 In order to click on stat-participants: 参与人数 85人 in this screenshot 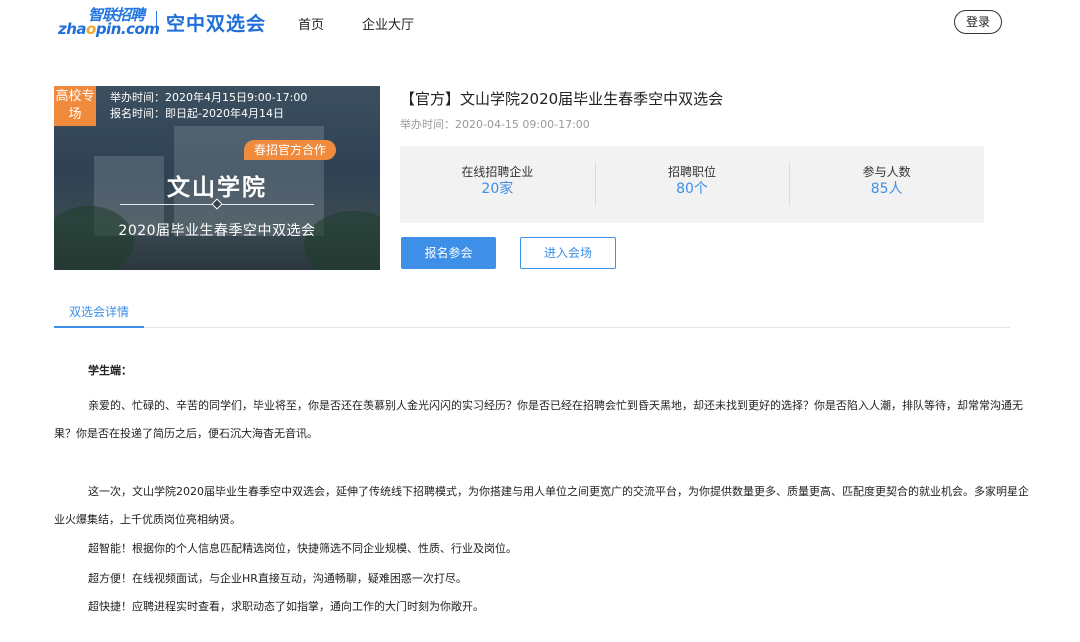, I will do `click(886, 184)`.